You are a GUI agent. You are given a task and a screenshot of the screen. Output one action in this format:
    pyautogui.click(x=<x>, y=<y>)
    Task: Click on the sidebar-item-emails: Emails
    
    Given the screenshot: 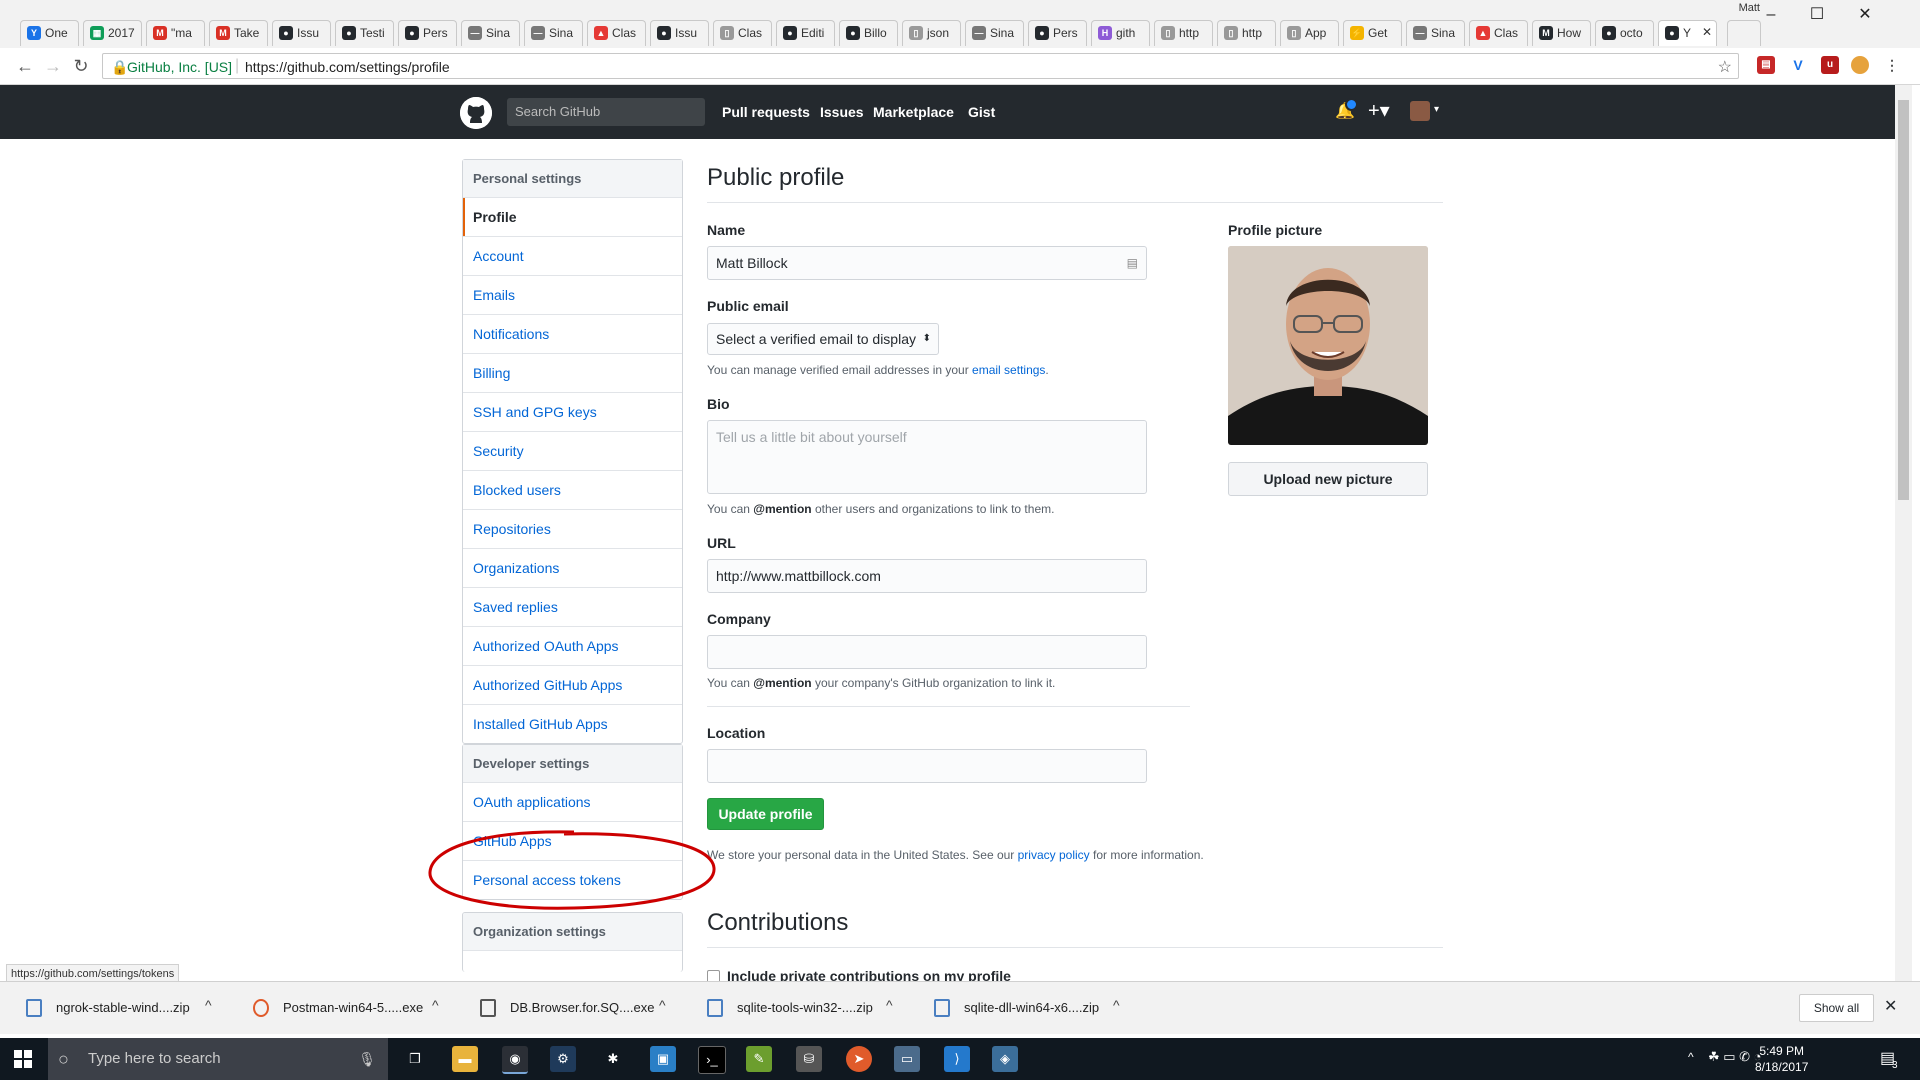 What is the action you would take?
    pyautogui.click(x=572, y=295)
    